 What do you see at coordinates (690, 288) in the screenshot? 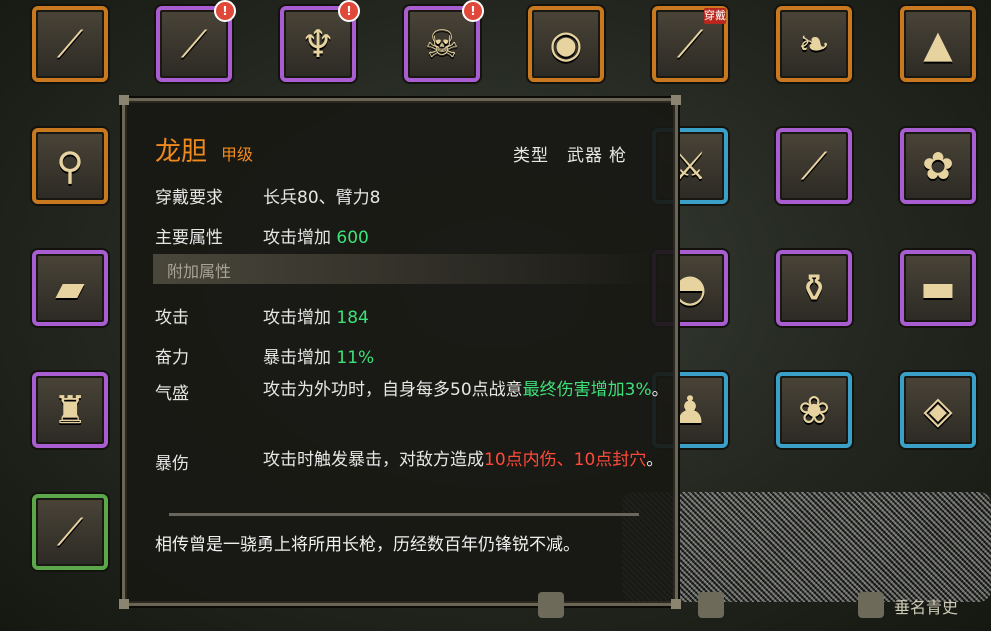
I see `helmet-icon: ◓` at bounding box center [690, 288].